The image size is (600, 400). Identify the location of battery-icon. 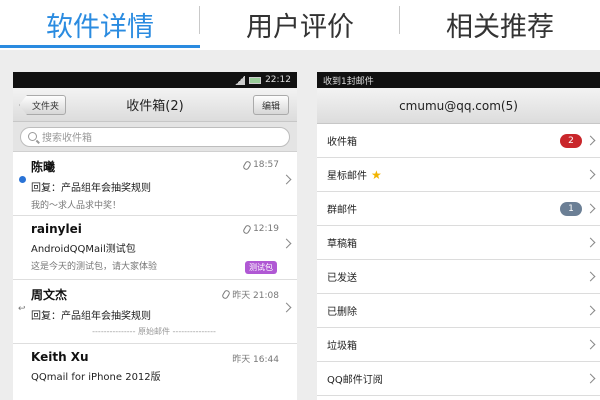
(255, 80).